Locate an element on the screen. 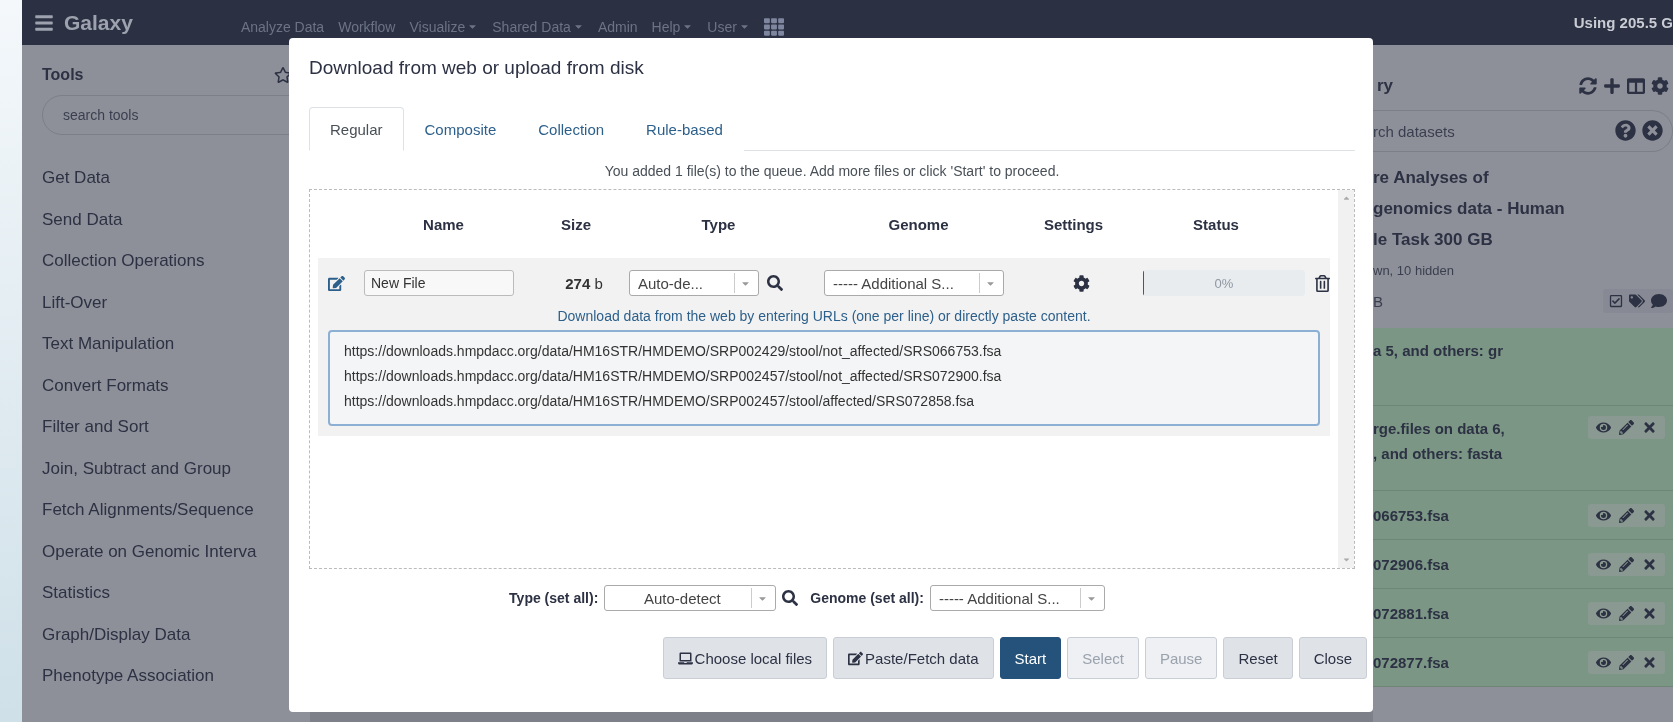  quota-text: Using 205.5 G is located at coordinates (1623, 22).